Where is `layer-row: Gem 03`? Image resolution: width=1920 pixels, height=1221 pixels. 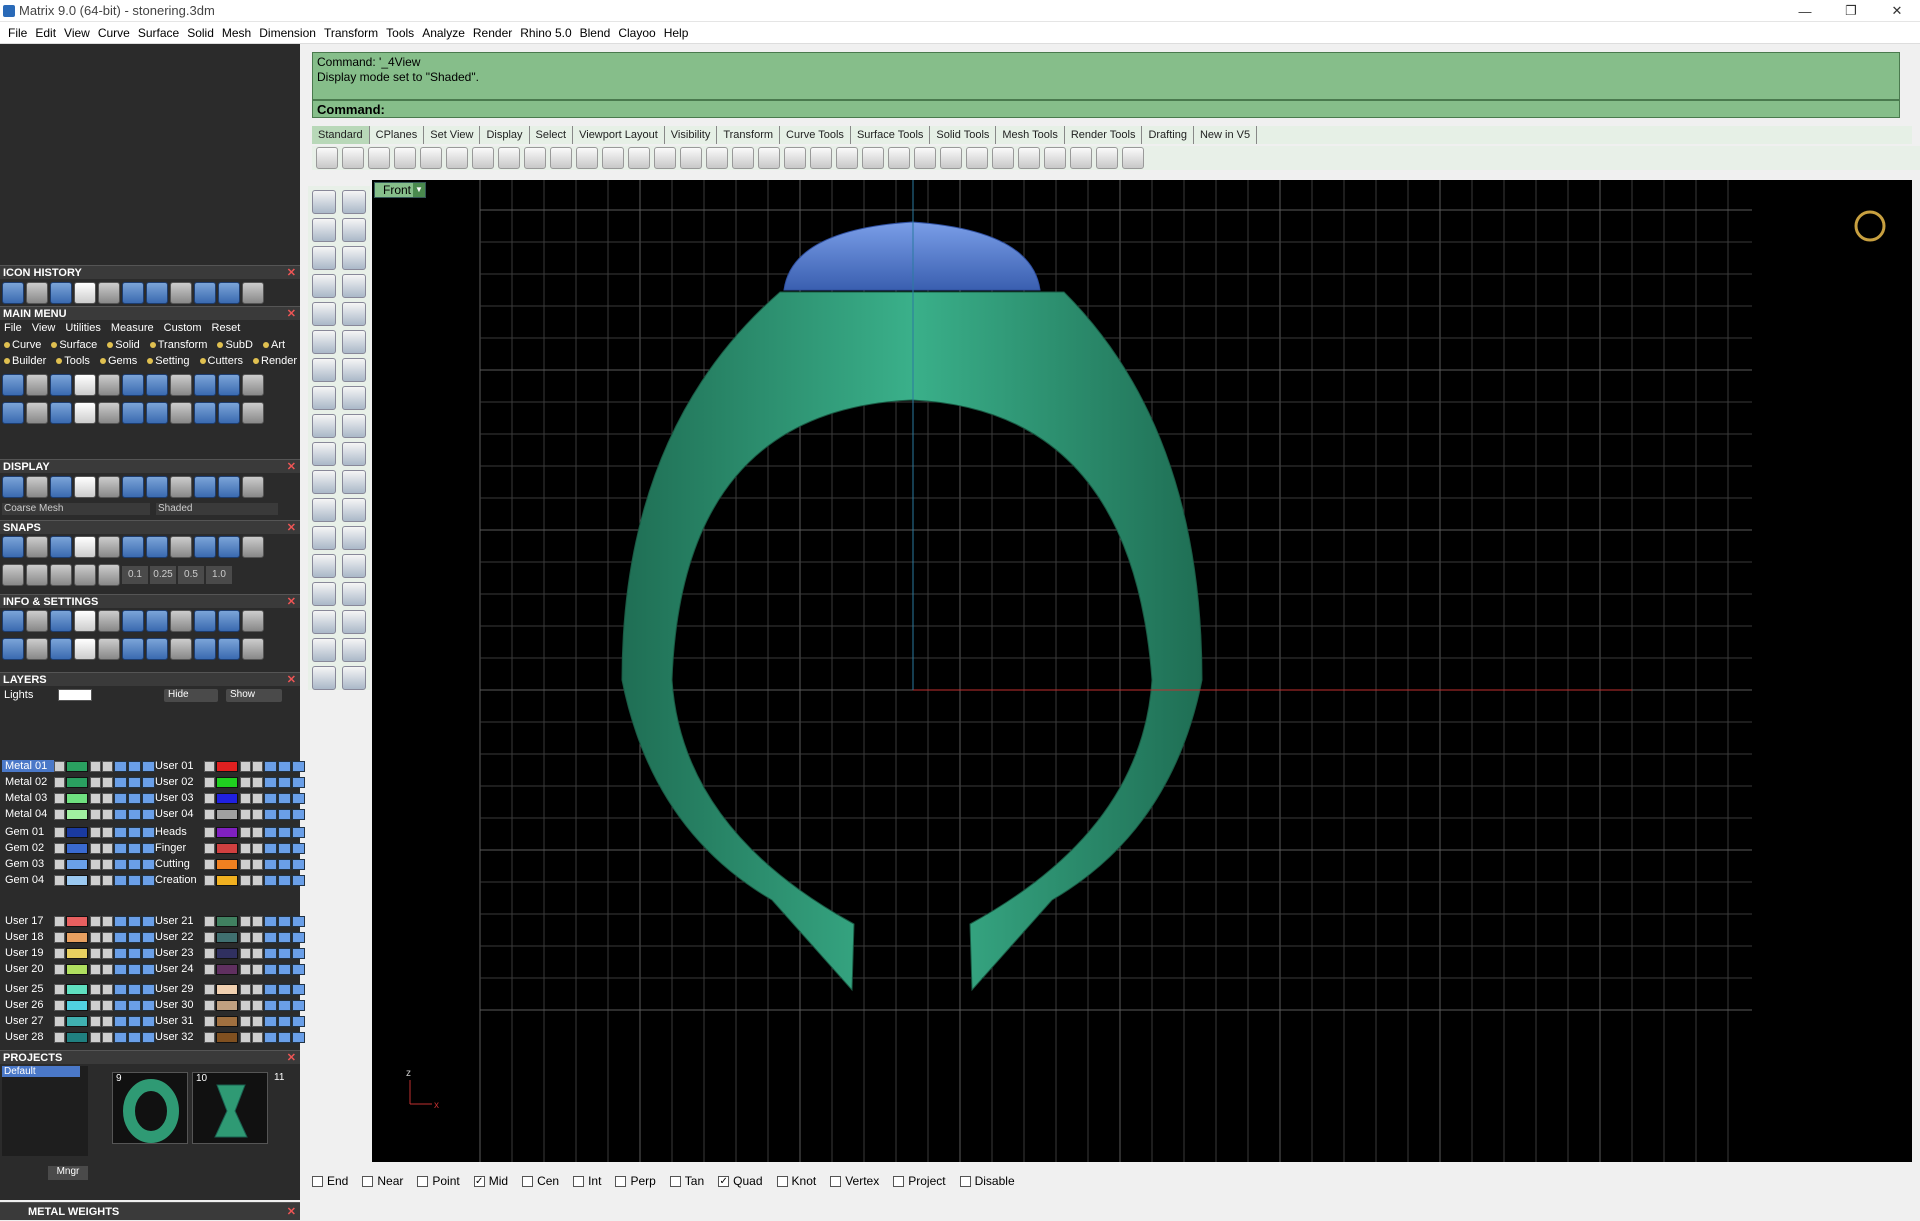
layer-row: Gem 03 is located at coordinates (79, 864).